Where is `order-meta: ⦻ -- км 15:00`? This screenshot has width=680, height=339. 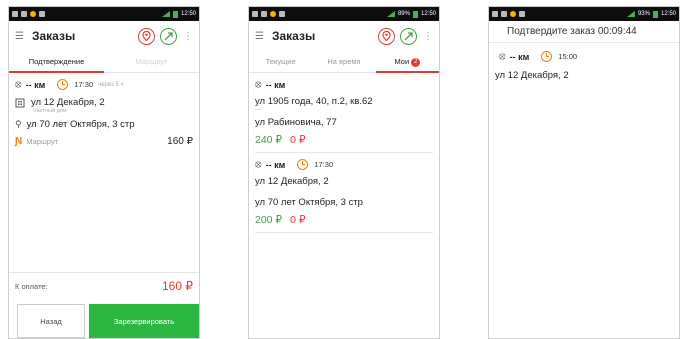 order-meta: ⦻ -- км 15:00 is located at coordinates (586, 56).